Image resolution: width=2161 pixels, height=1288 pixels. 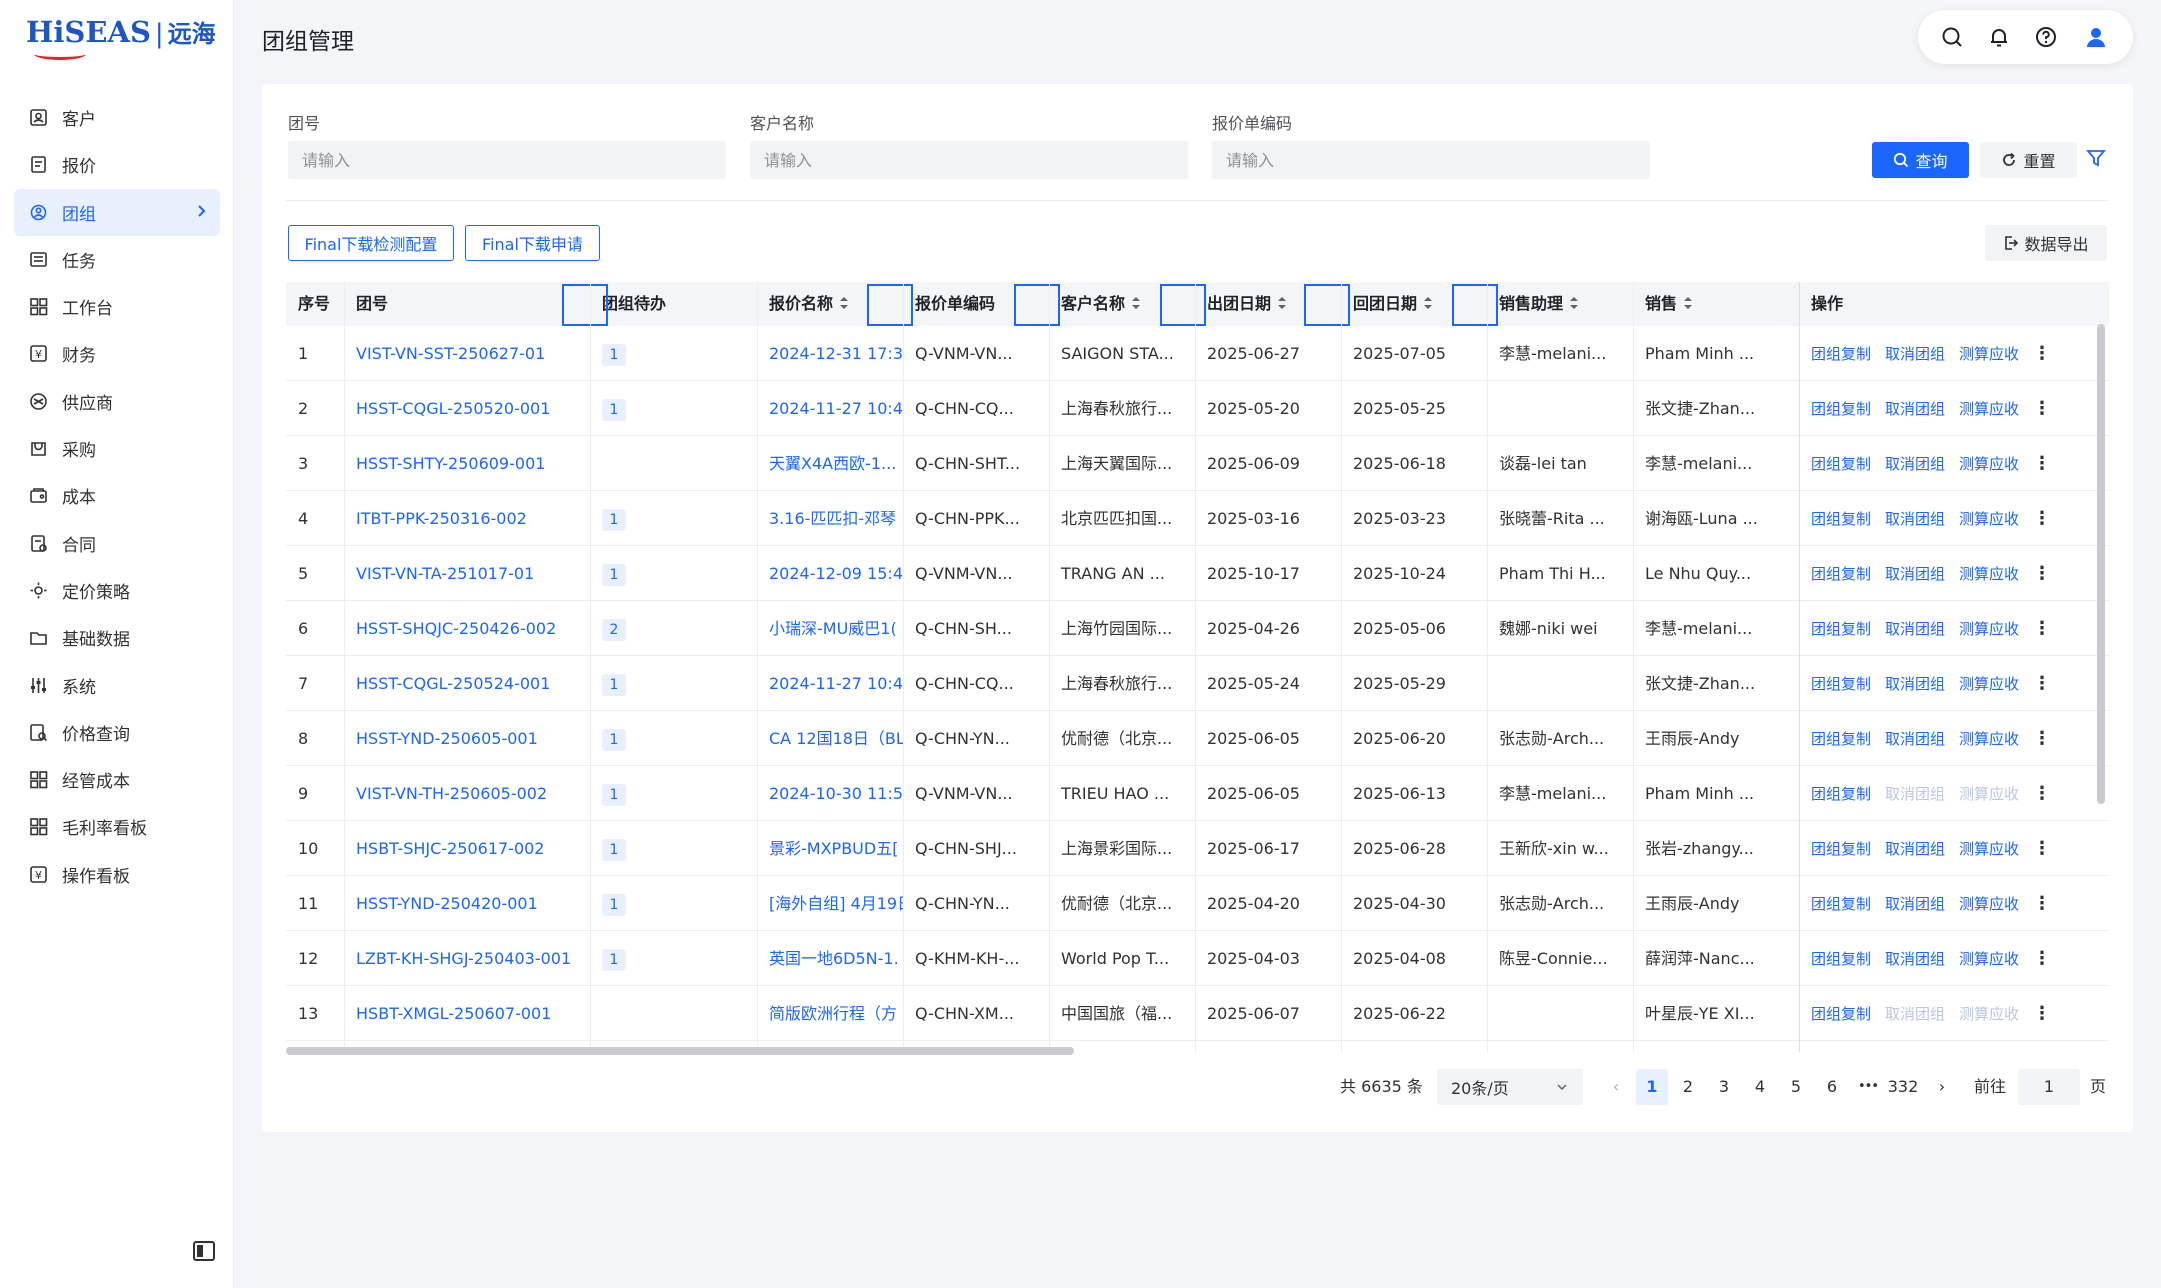 I want to click on prev-page-icon: ‹, so click(x=1616, y=1087).